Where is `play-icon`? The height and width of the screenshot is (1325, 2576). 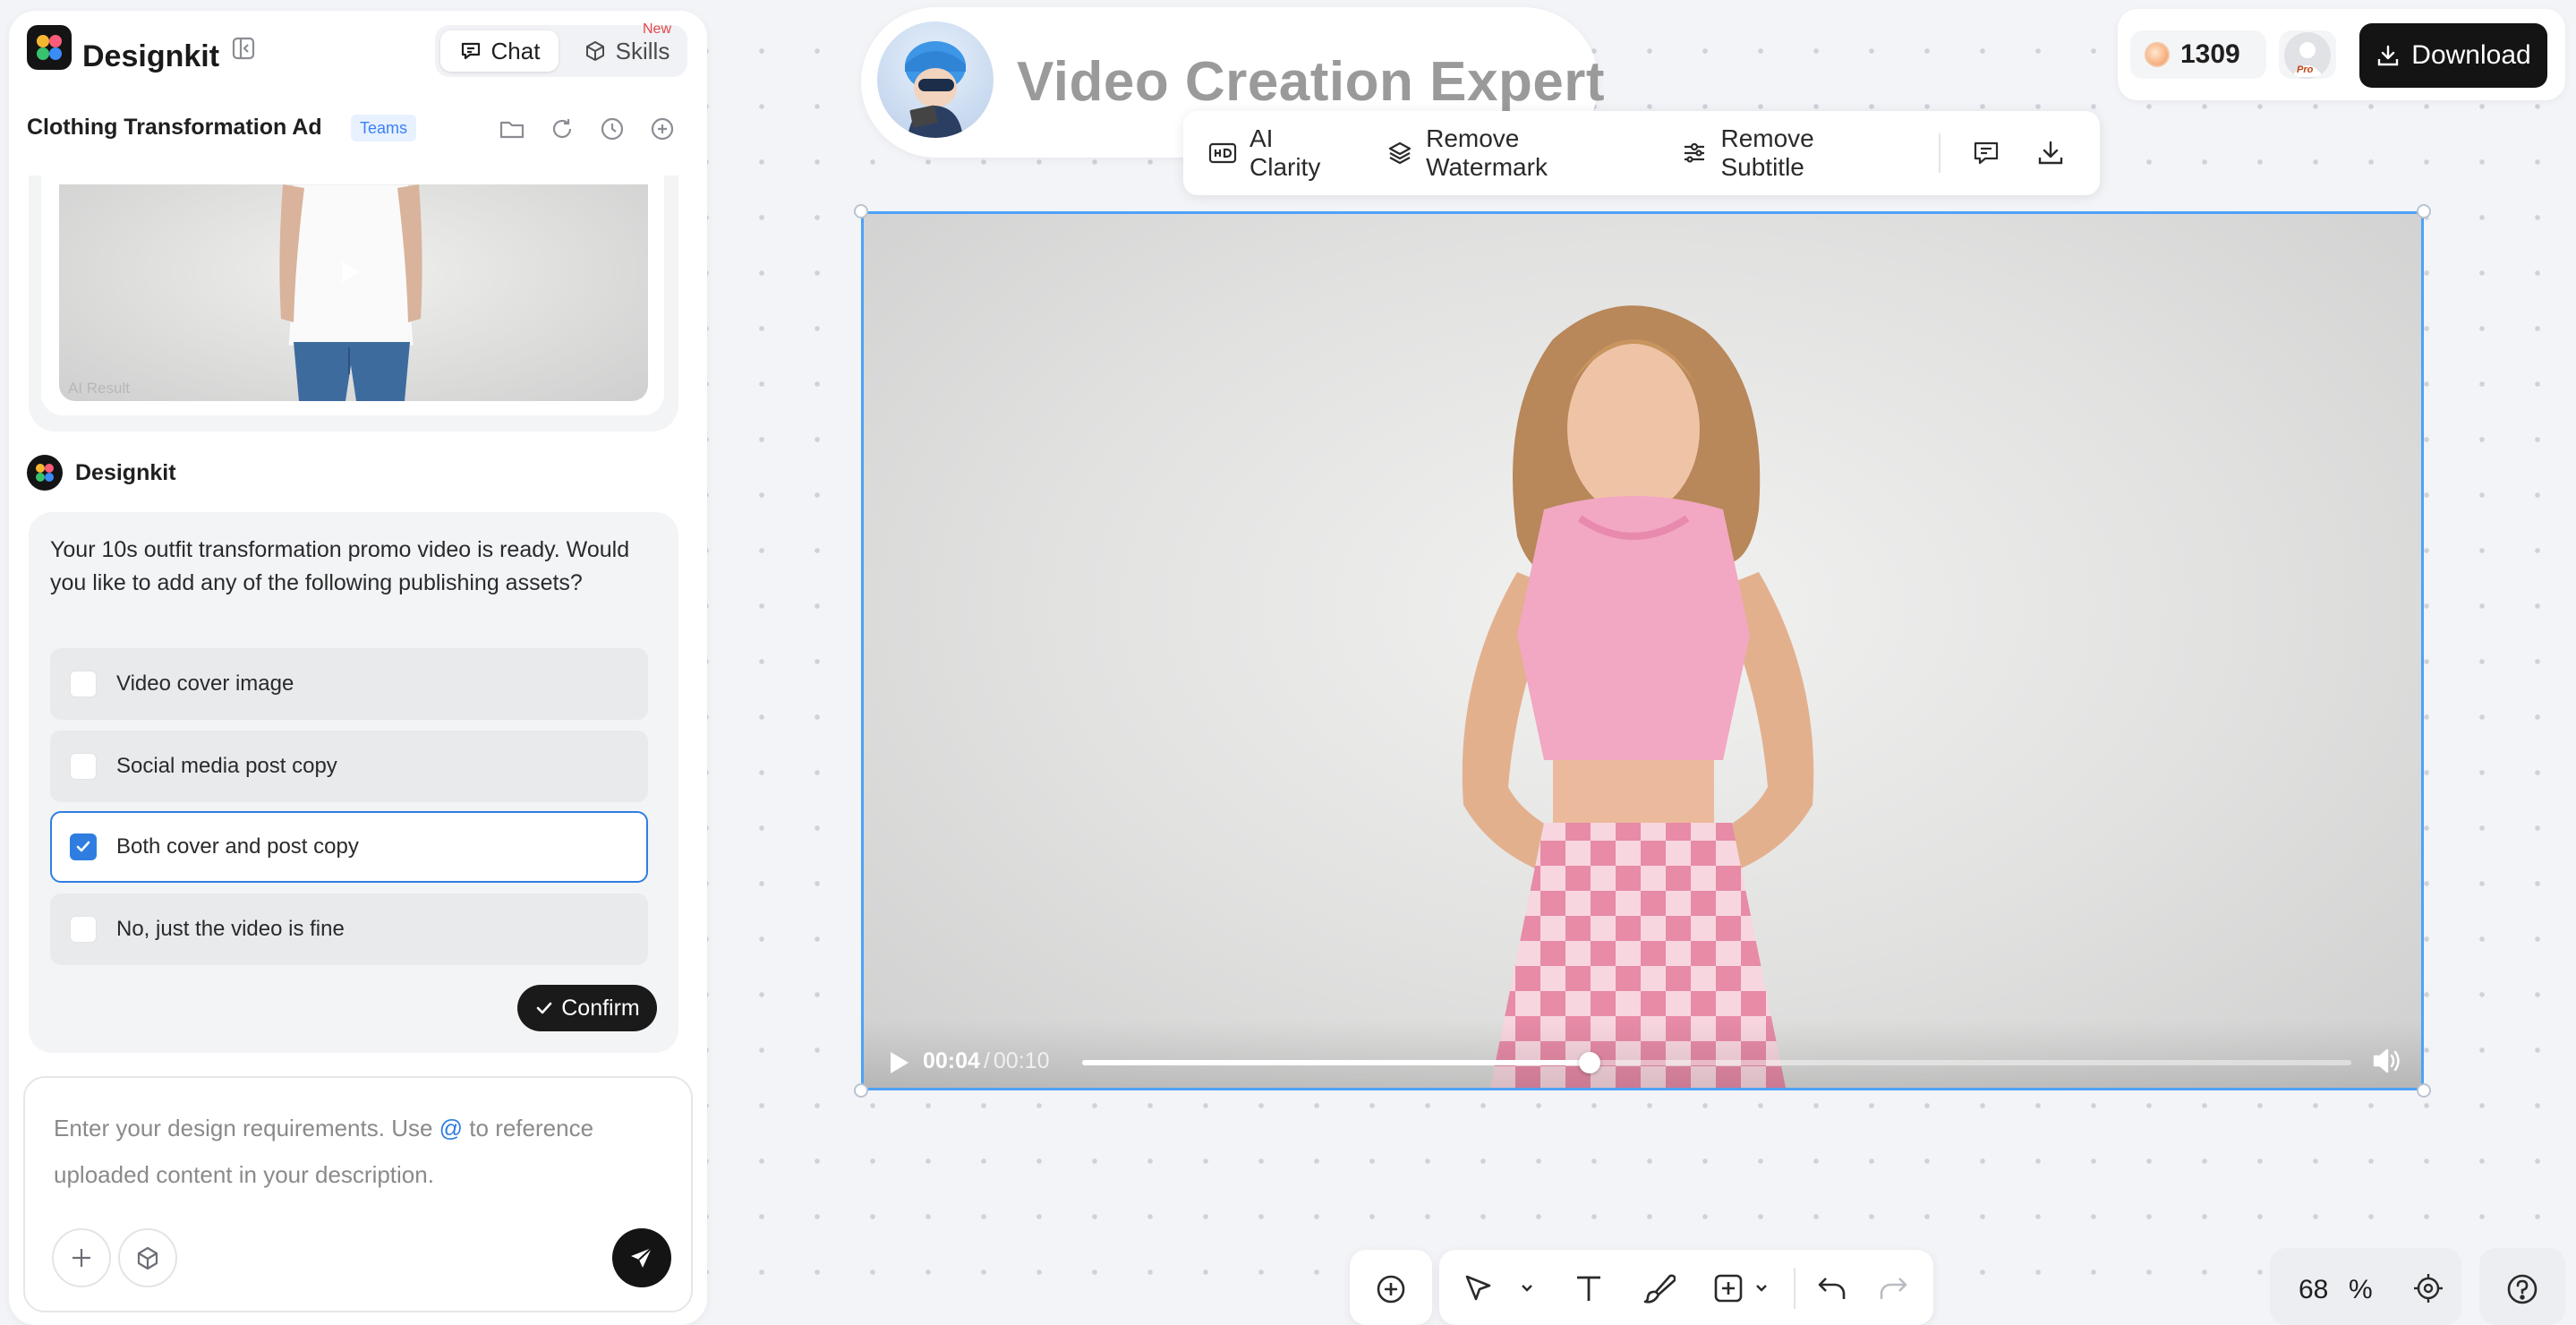
play-icon is located at coordinates (898, 1062).